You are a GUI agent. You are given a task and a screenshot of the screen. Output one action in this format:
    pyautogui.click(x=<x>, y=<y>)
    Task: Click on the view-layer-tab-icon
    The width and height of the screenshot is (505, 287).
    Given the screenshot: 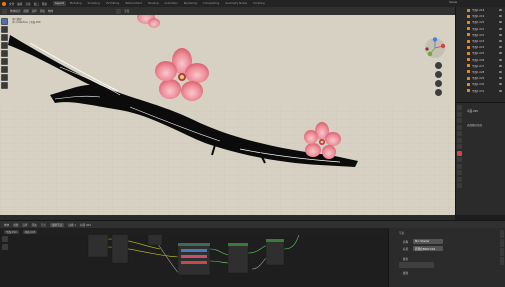 What is the action you would take?
    pyautogui.click(x=459, y=127)
    